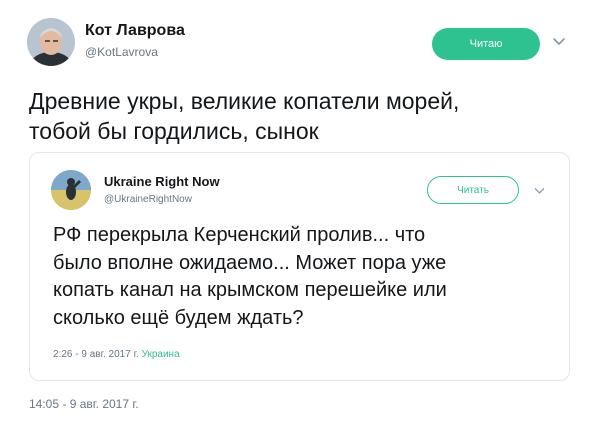 This screenshot has height=431, width=600. What do you see at coordinates (135, 31) in the screenshot?
I see `author-name: Кот Лаврова` at bounding box center [135, 31].